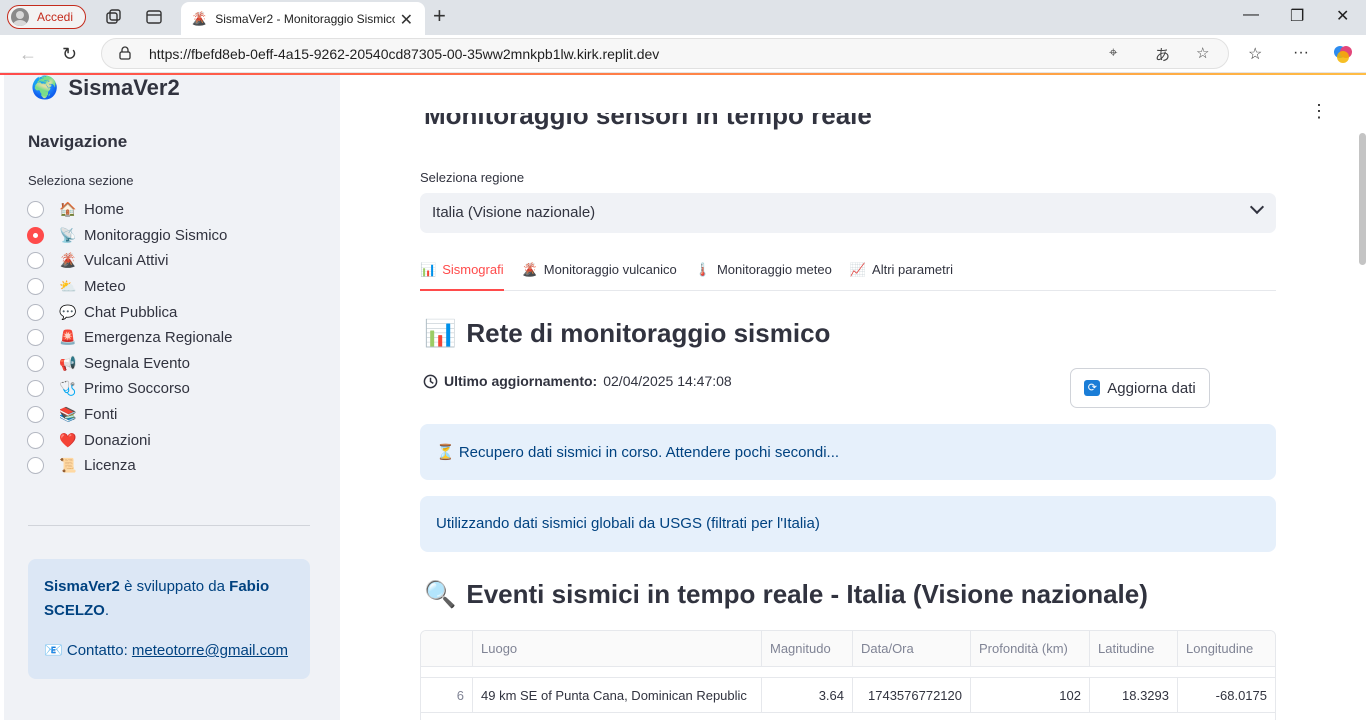 The height and width of the screenshot is (720, 1366). What do you see at coordinates (158, 338) in the screenshot?
I see `sidebar-item-label: Emergenza Regionale` at bounding box center [158, 338].